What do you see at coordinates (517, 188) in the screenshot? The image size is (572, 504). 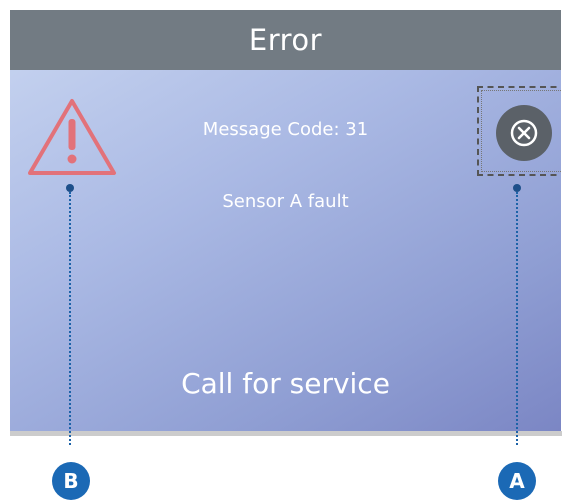 I see `callout-a-dot` at bounding box center [517, 188].